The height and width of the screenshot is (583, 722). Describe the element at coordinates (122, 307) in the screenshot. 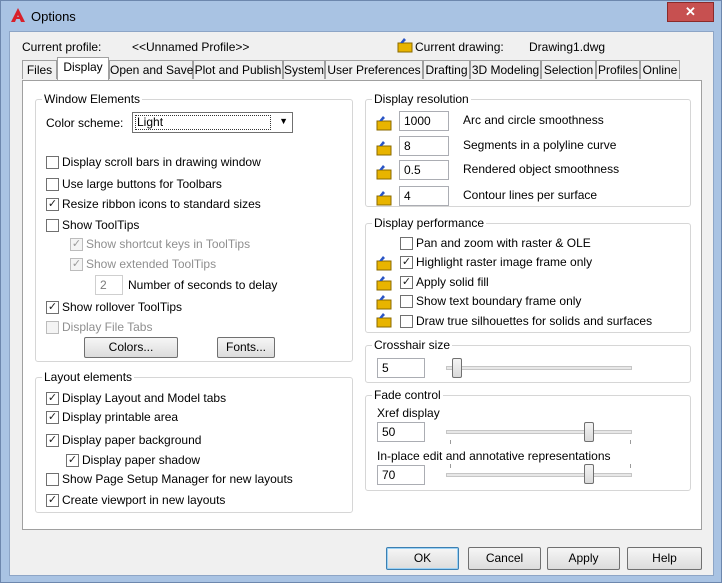

I see `checkbox-label: Show rollover ToolTips` at that location.